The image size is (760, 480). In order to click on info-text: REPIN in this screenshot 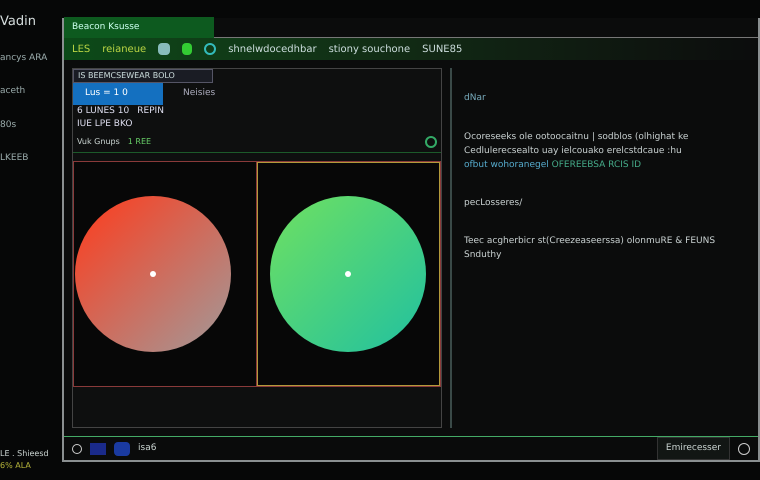, I will do `click(150, 111)`.